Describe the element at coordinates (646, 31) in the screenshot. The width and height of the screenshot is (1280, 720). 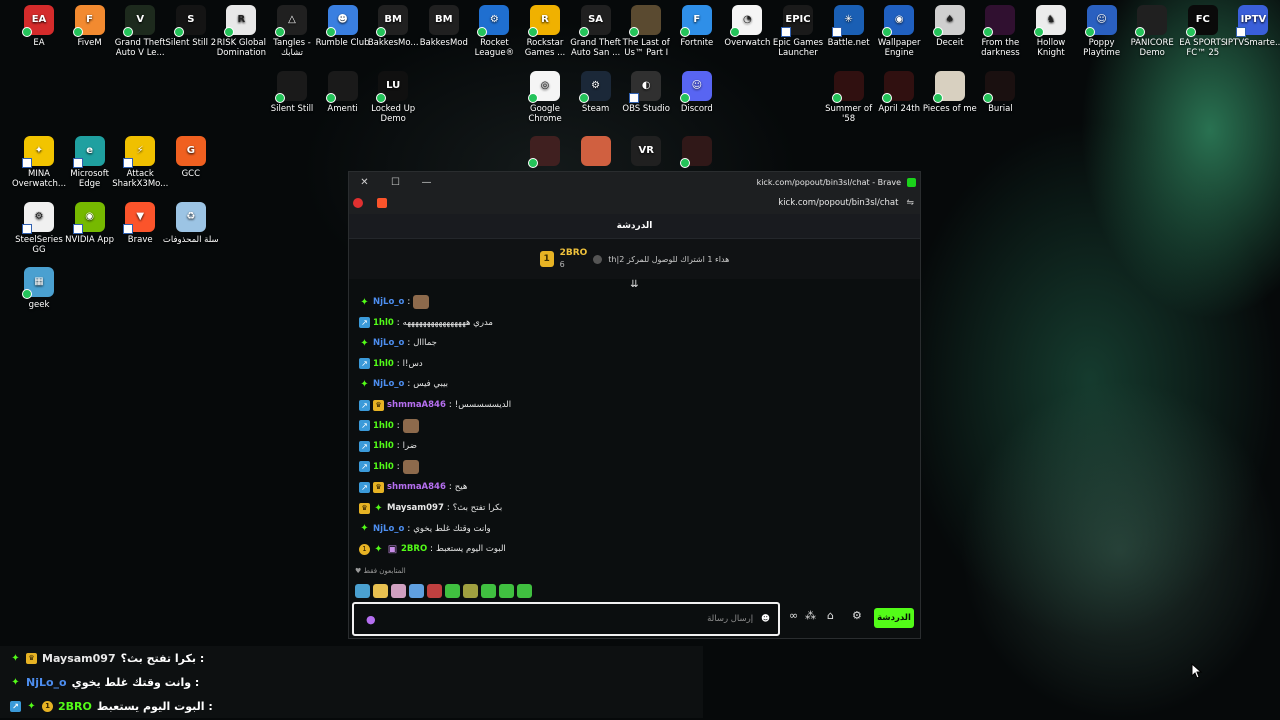
I see `desktop-icon: The Last of Us™ Part I` at that location.